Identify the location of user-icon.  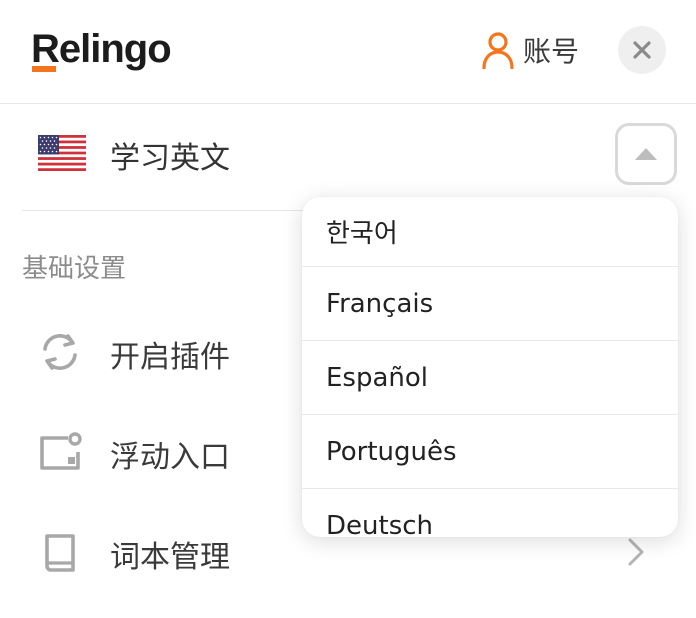
(498, 50).